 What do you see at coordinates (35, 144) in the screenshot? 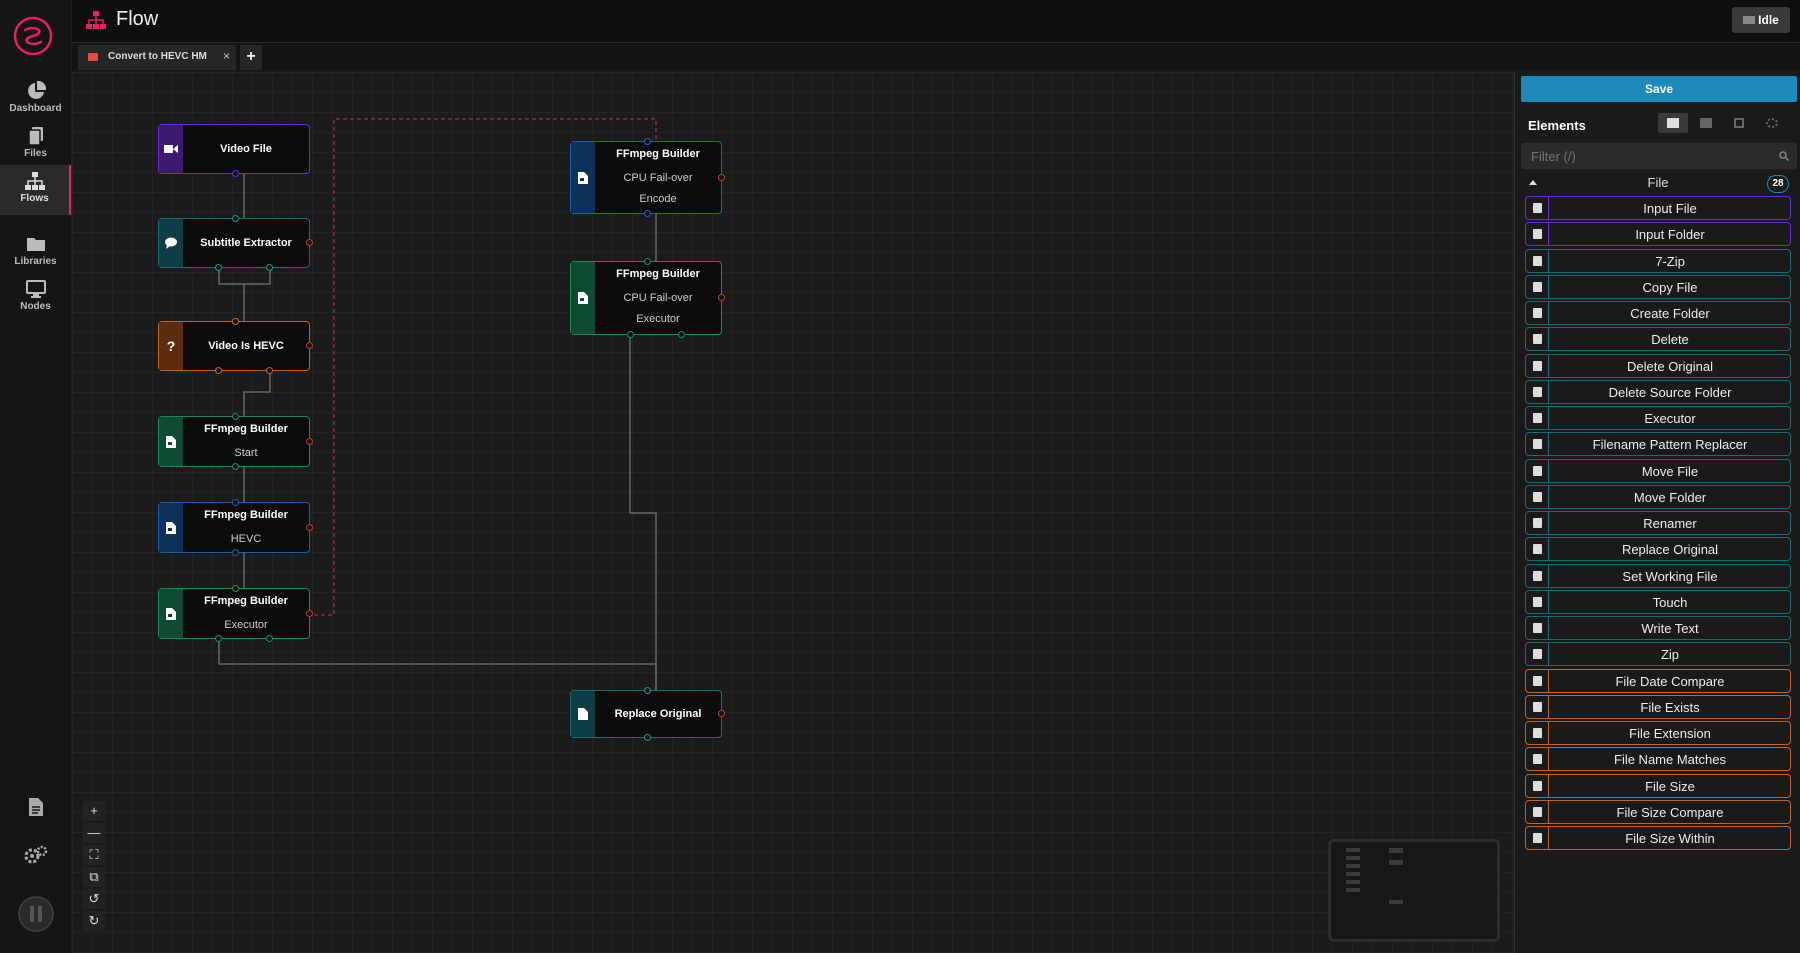
I see `nav-files: Files` at bounding box center [35, 144].